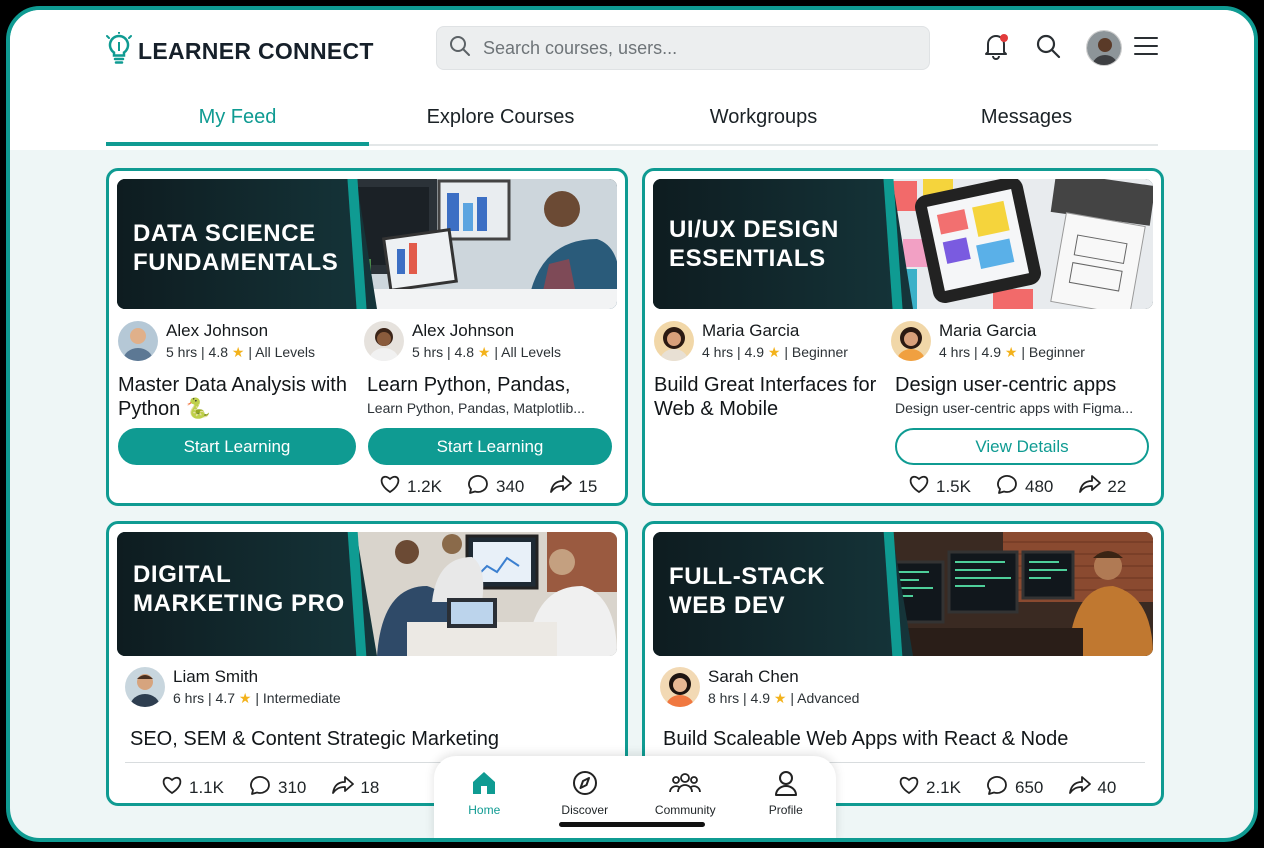  I want to click on nav-home: Home, so click(484, 804).